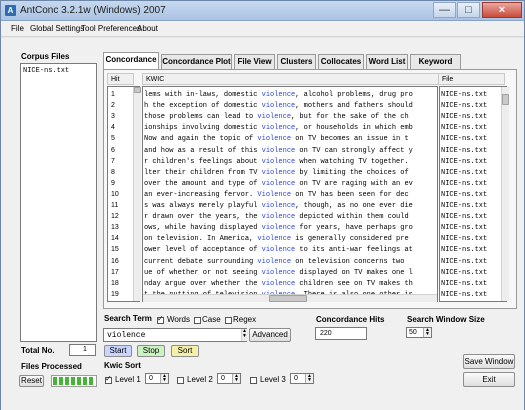 The image size is (525, 410). I want to click on hit-scrollbar, so click(137, 194).